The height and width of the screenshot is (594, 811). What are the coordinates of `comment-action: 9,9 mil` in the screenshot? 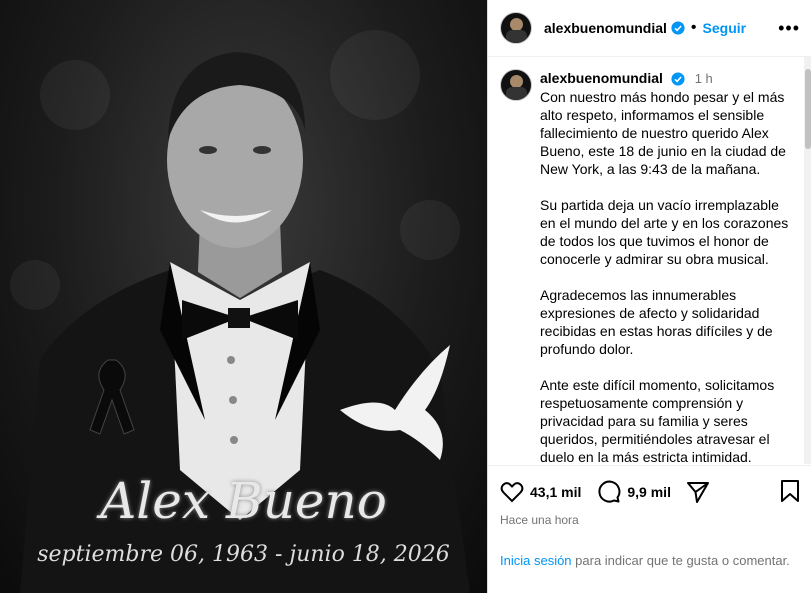 It's located at (634, 492).